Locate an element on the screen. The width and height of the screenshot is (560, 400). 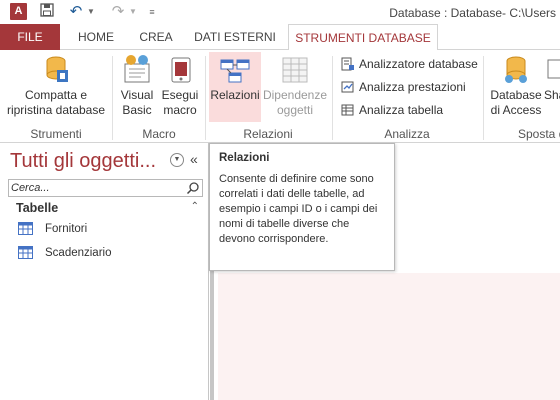
database-documenter-button: Analizzatore database is located at coordinates (409, 64).